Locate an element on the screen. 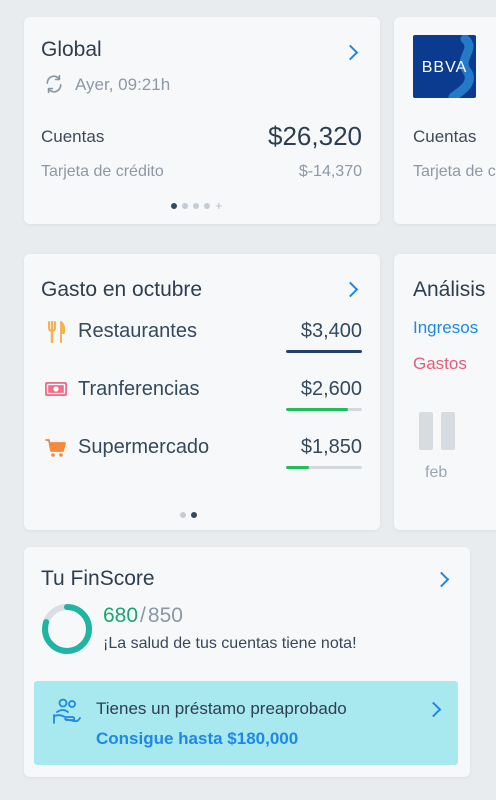  score-max: 850 is located at coordinates (165, 615).